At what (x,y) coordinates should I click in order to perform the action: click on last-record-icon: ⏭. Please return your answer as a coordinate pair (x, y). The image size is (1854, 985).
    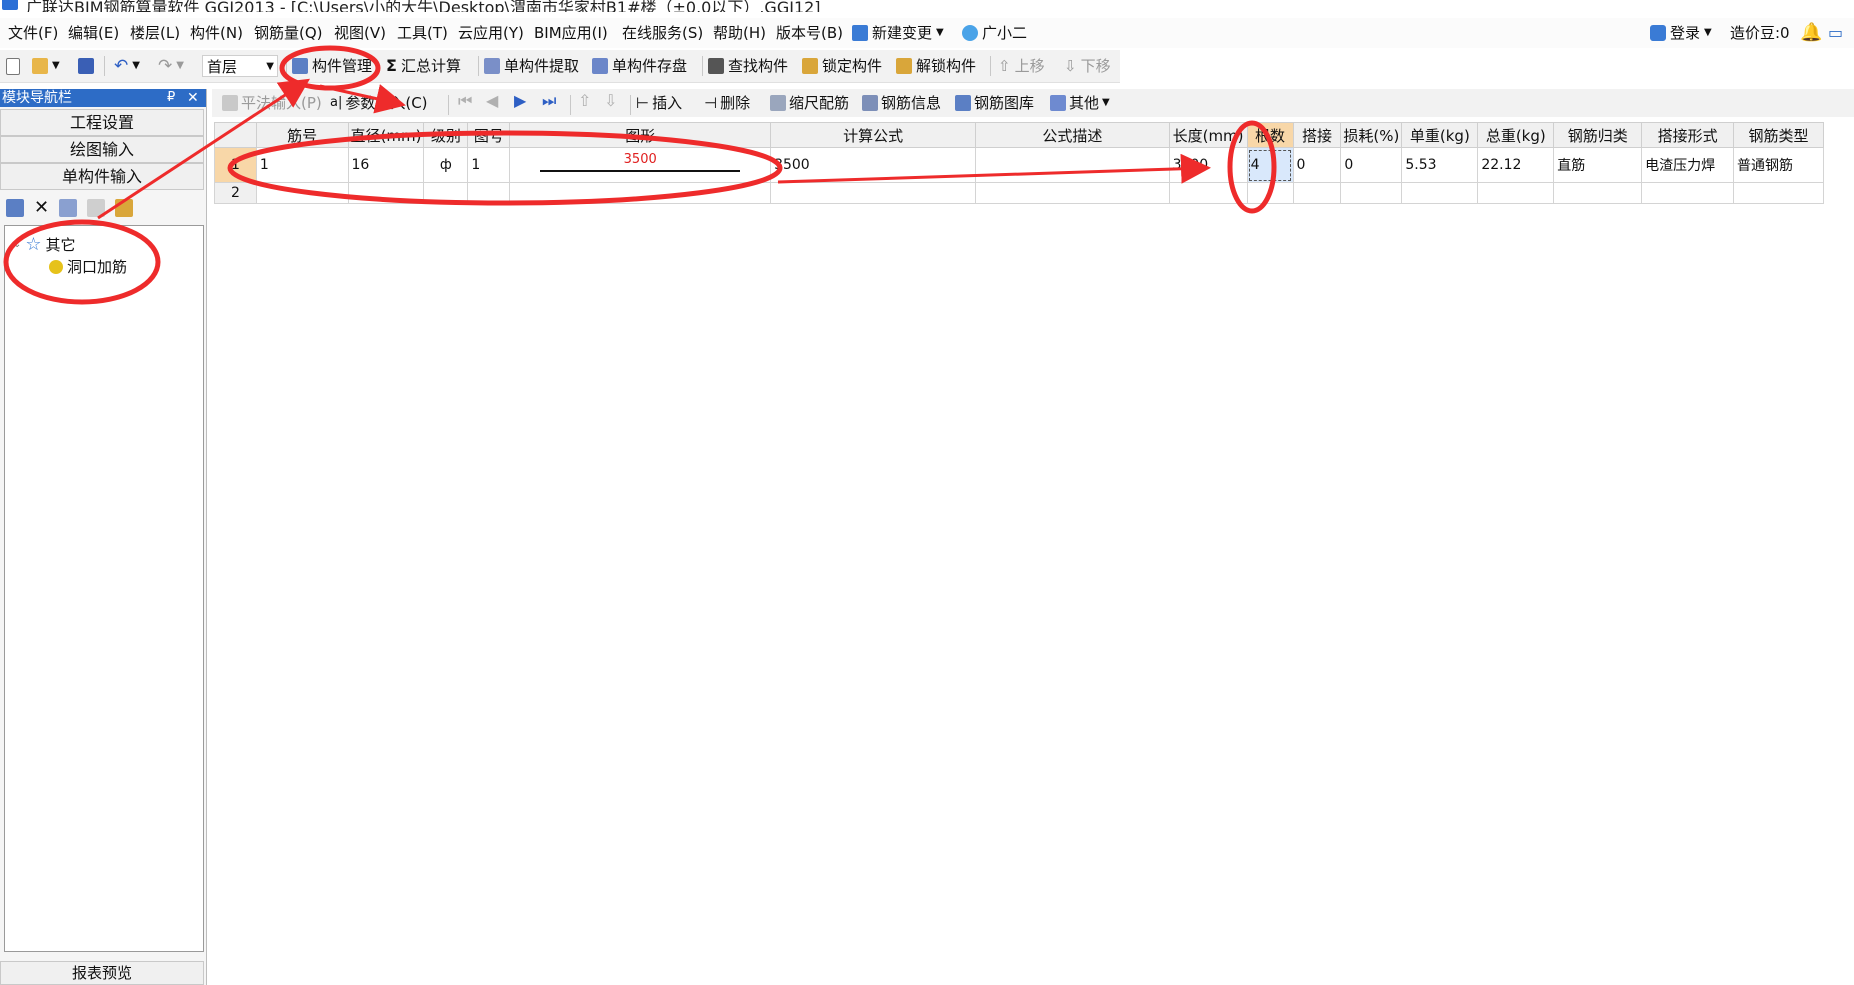
    Looking at the image, I should click on (549, 101).